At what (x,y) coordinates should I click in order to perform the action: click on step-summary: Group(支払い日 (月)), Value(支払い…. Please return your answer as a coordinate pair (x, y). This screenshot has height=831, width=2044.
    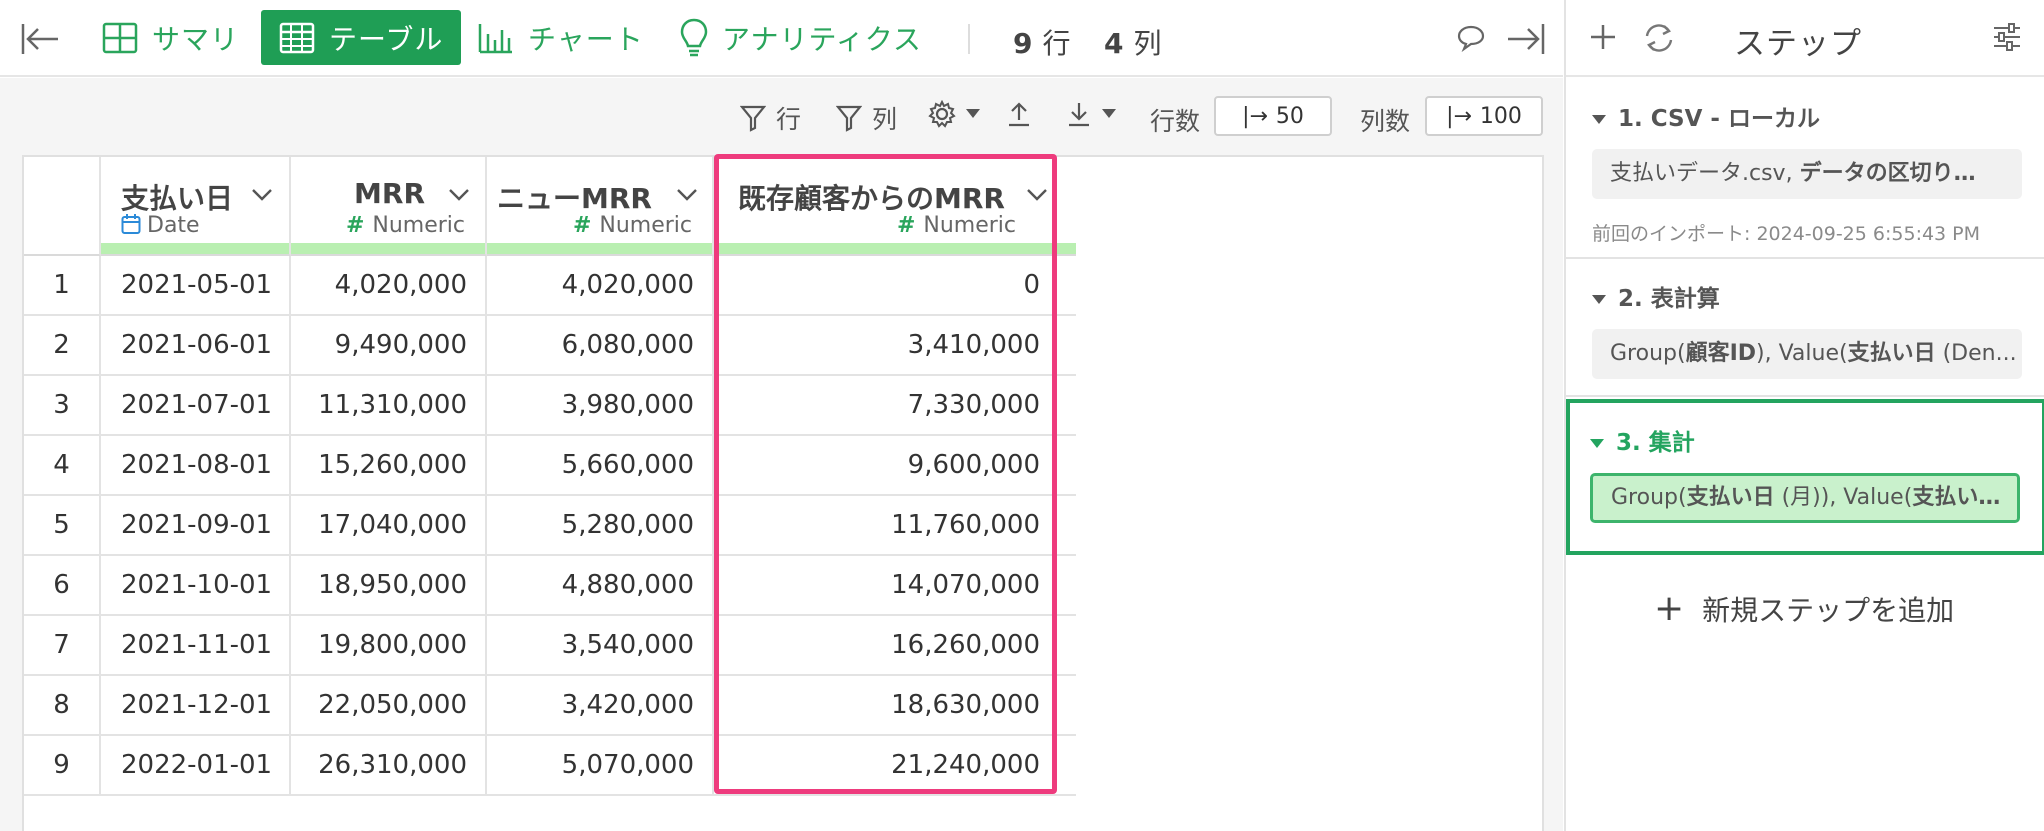
    Looking at the image, I should click on (1805, 498).